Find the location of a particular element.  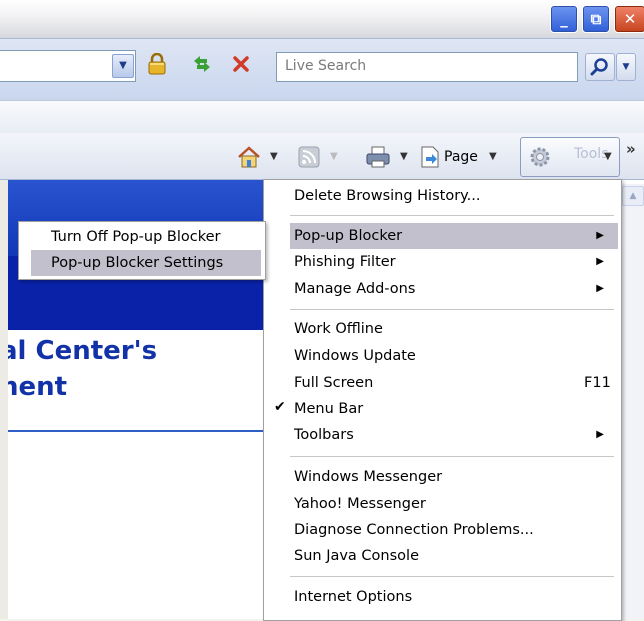

menu-item-full-screen: Full Screen F11 is located at coordinates (454, 383).